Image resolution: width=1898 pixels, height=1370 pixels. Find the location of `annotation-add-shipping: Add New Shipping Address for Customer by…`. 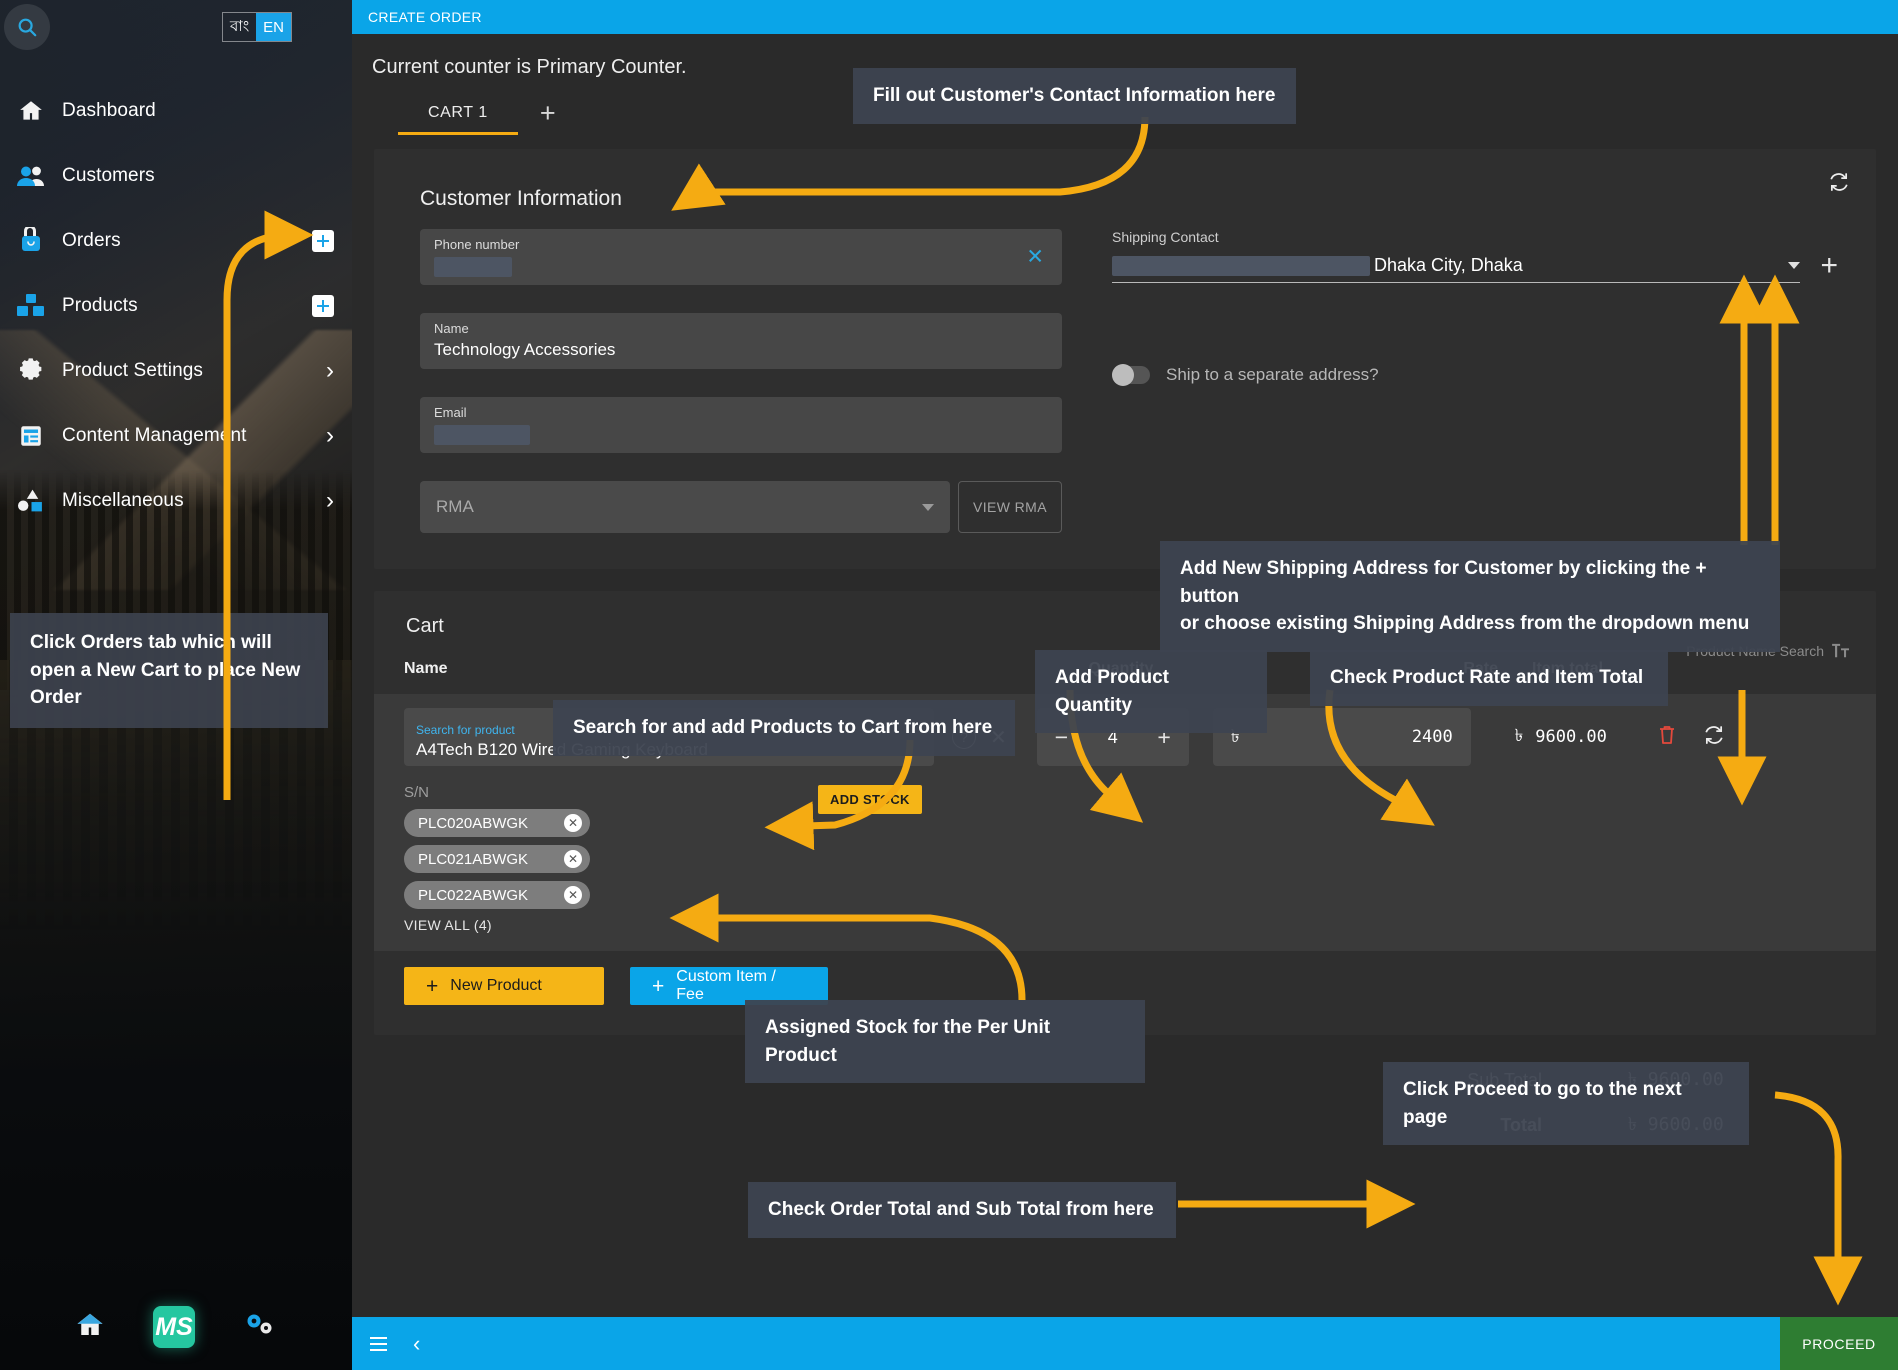

annotation-add-shipping: Add New Shipping Address for Customer by… is located at coordinates (1470, 596).